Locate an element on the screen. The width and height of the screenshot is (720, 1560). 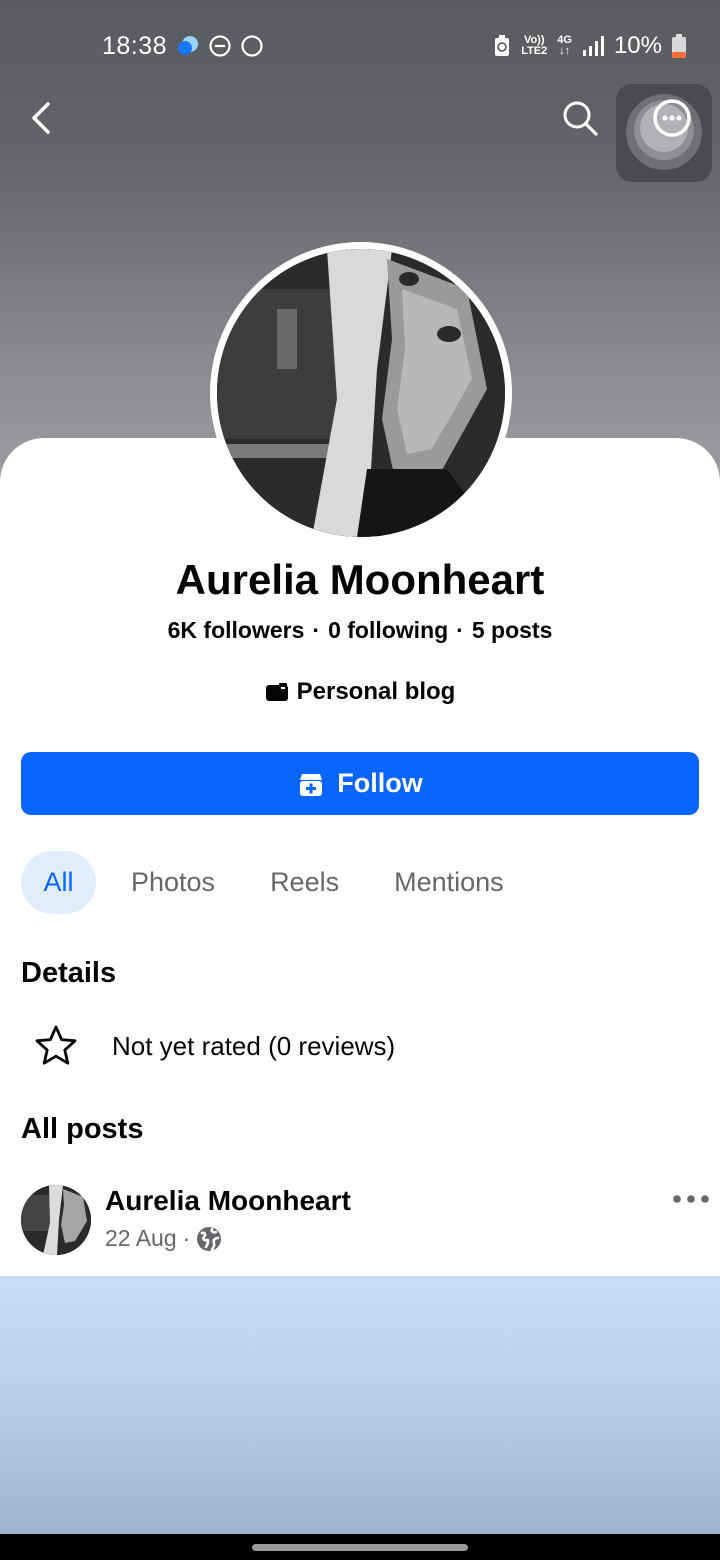
status-left-icons is located at coordinates (220, 46).